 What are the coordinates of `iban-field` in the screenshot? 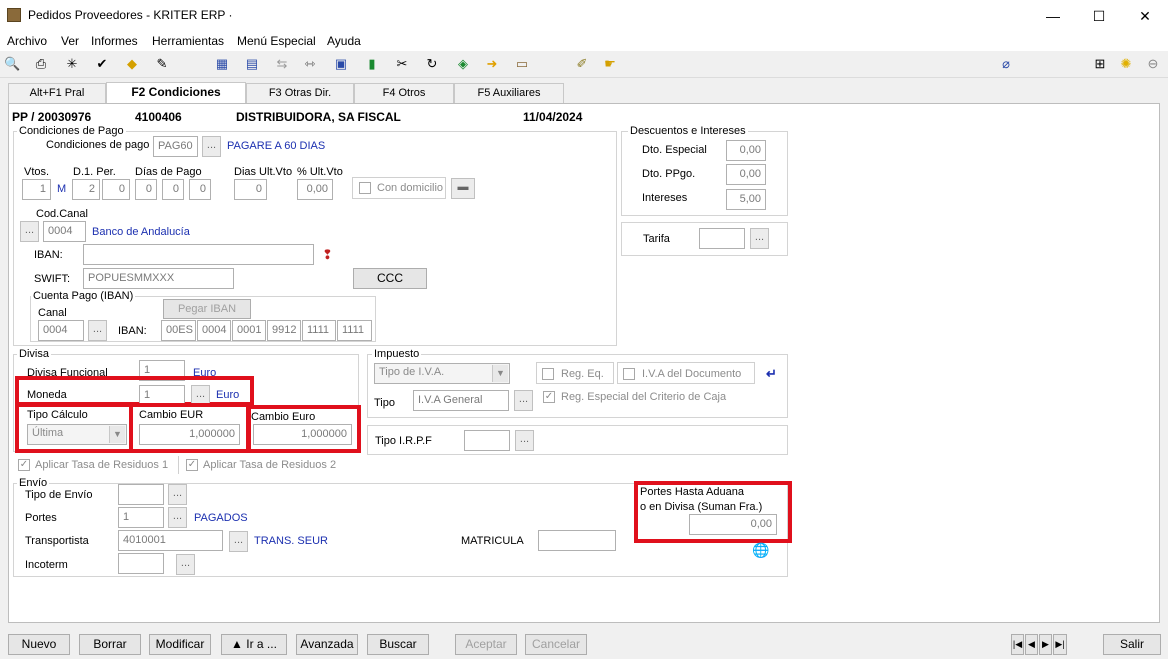 It's located at (198, 254).